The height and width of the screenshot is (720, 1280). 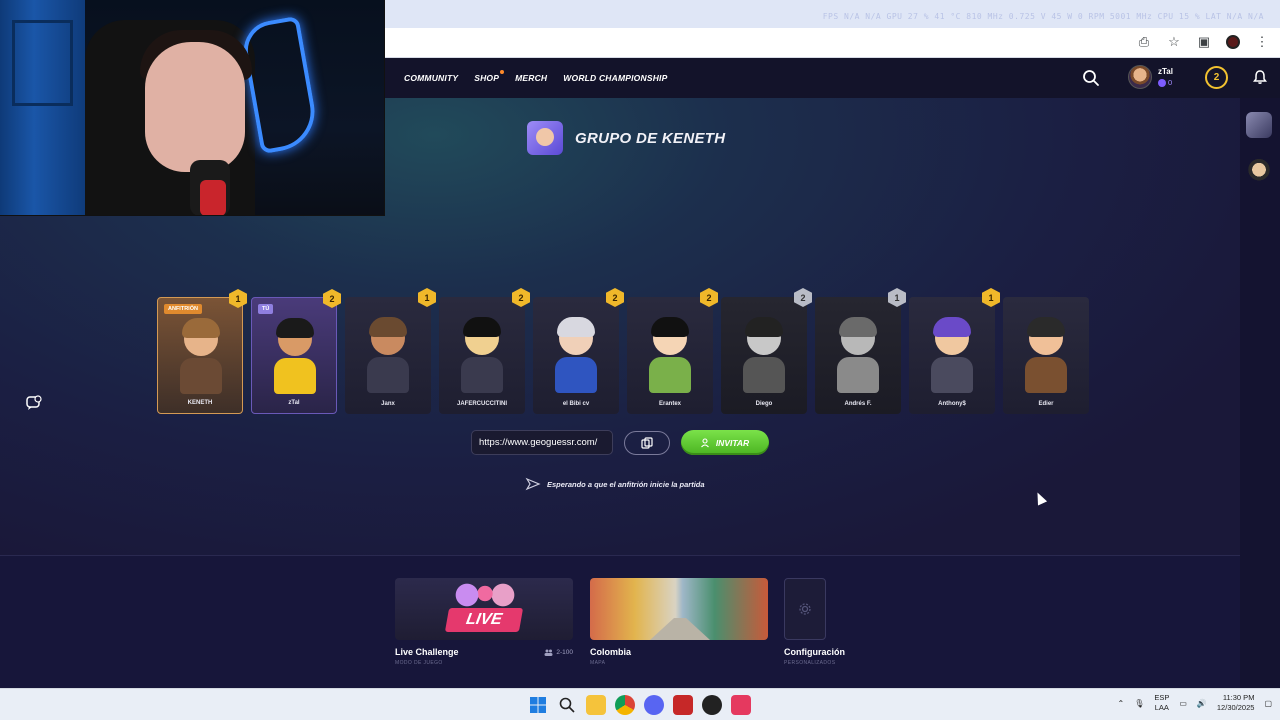 What do you see at coordinates (34, 403) in the screenshot?
I see `chat-icon` at bounding box center [34, 403].